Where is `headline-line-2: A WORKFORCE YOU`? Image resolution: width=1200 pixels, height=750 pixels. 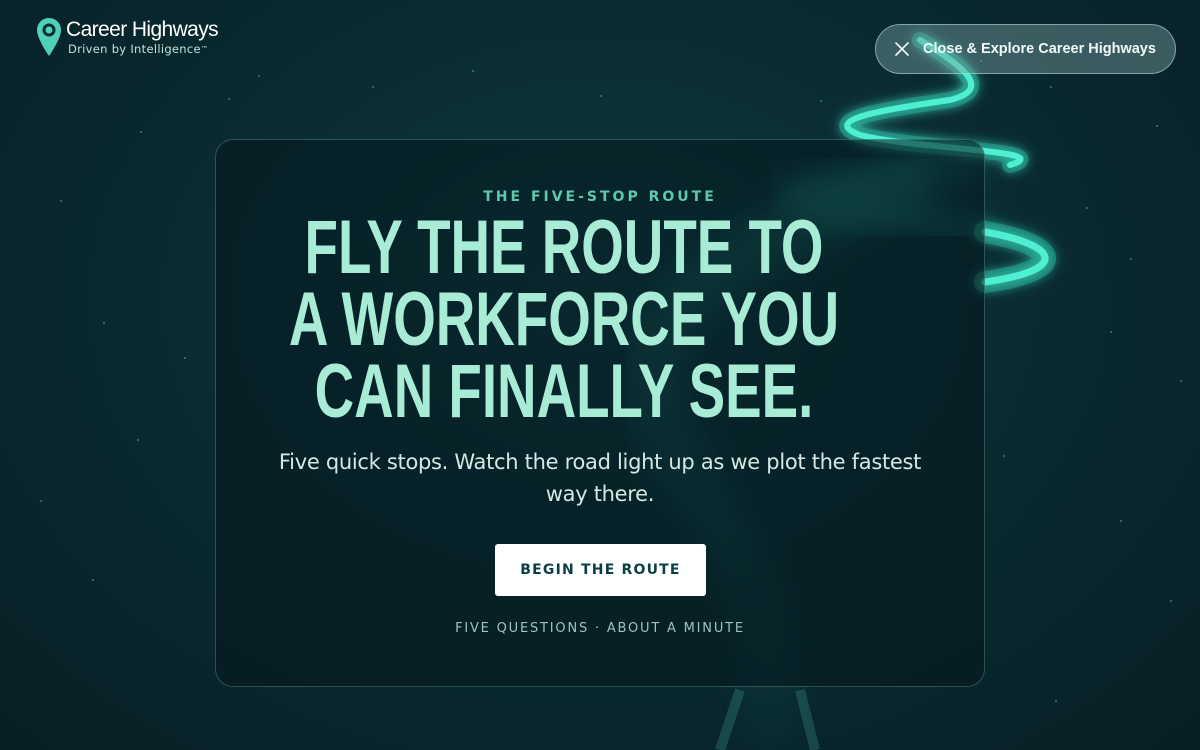 headline-line-2: A WORKFORCE YOU is located at coordinates (564, 319).